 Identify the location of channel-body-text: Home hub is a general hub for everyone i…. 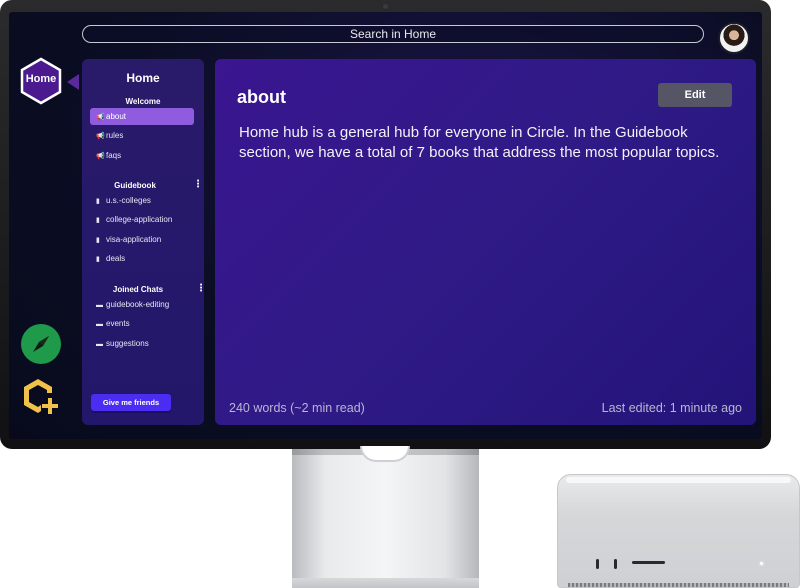
(479, 142).